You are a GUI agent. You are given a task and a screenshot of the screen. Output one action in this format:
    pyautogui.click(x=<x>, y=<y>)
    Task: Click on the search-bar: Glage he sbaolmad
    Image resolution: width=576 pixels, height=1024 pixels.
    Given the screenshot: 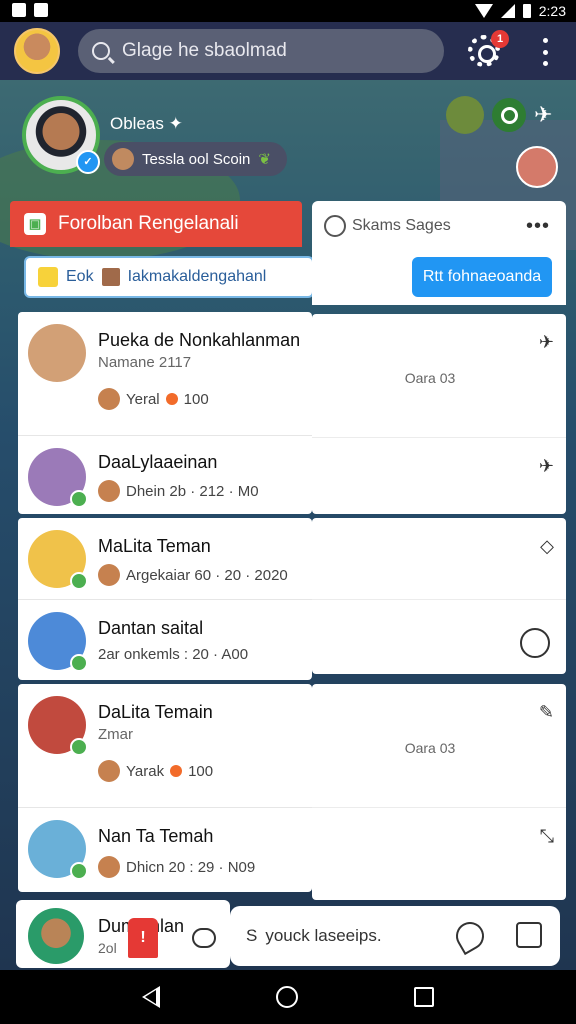 What is the action you would take?
    pyautogui.click(x=261, y=51)
    